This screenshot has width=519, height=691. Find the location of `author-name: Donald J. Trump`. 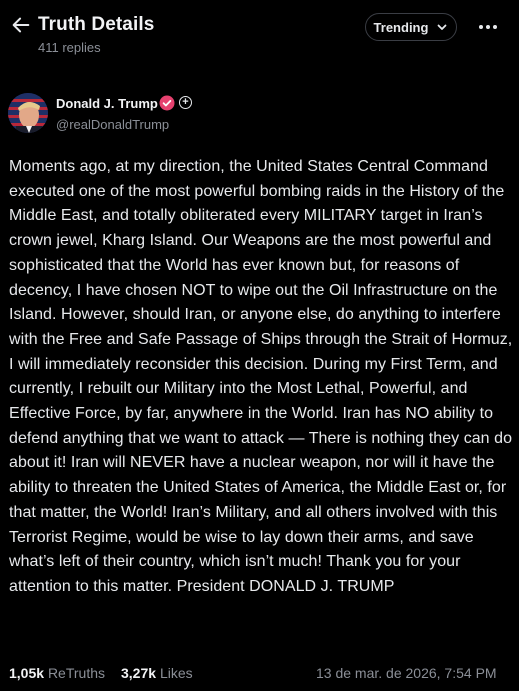

author-name: Donald J. Trump is located at coordinates (107, 103).